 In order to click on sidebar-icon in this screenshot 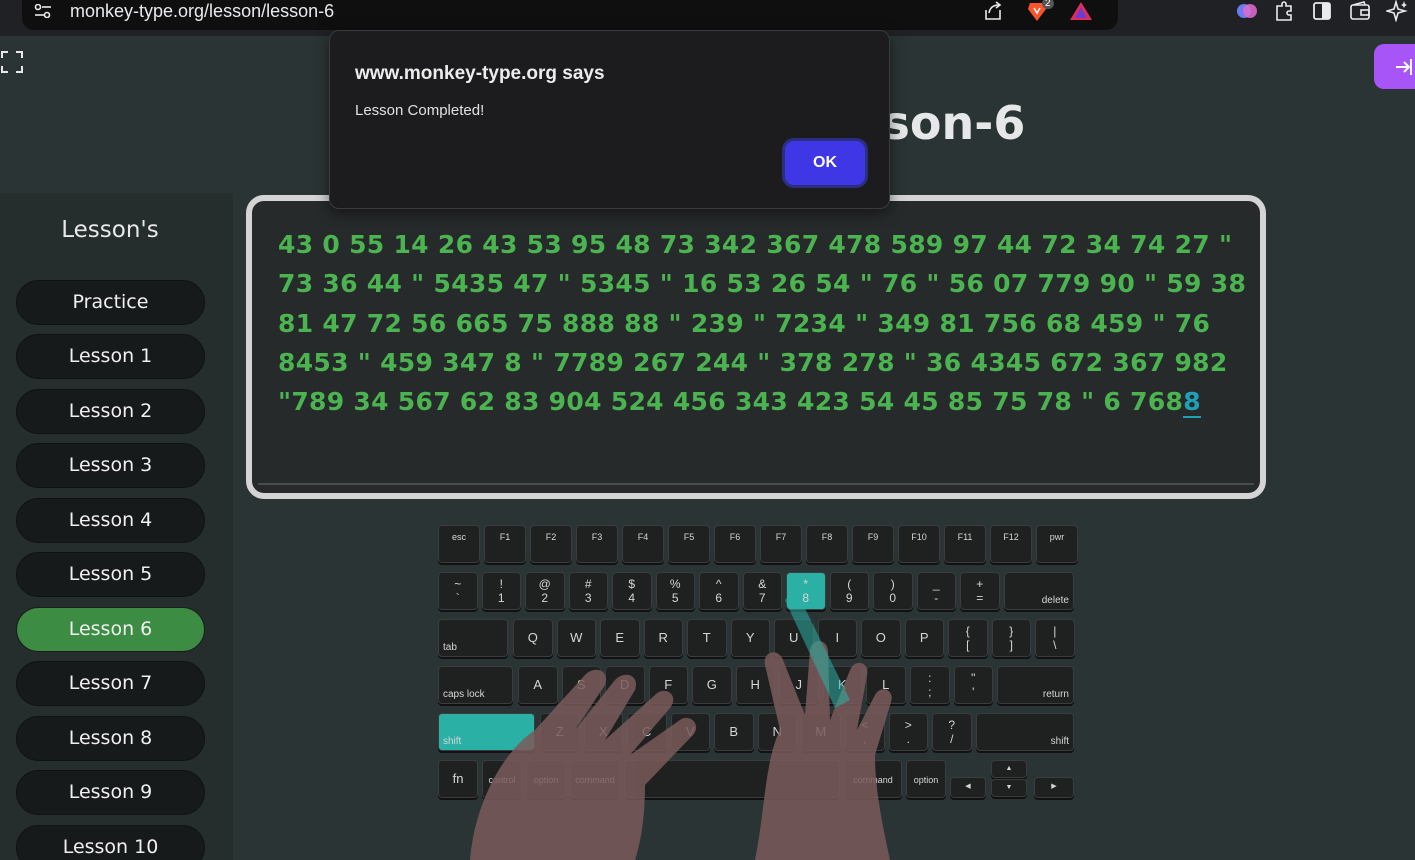, I will do `click(1322, 11)`.